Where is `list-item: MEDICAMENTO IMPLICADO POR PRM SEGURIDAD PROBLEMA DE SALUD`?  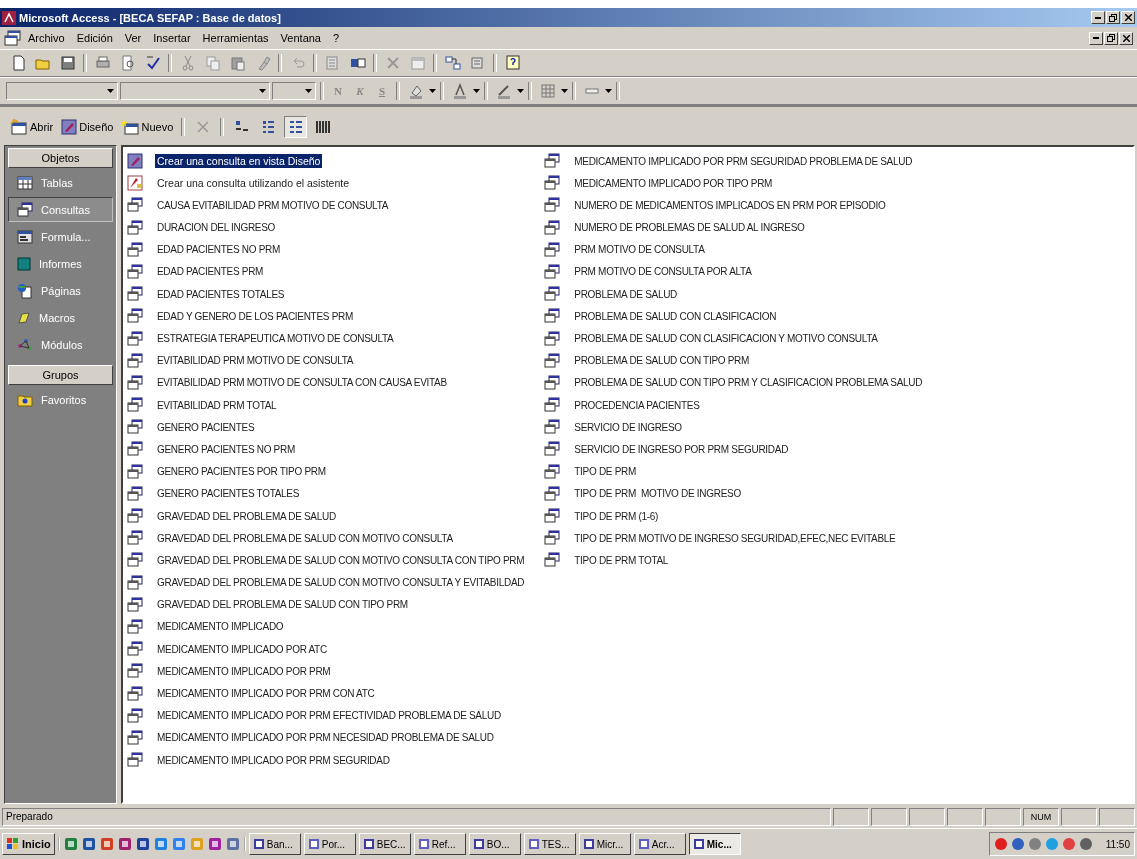
list-item: MEDICAMENTO IMPLICADO POR PRM SEGURIDAD PROBLEMA DE SALUD is located at coordinates (743, 161).